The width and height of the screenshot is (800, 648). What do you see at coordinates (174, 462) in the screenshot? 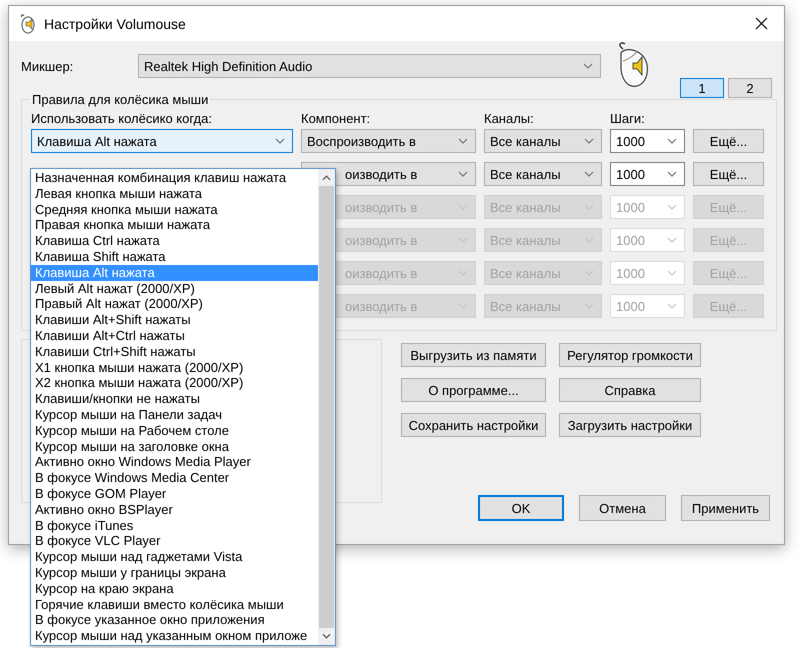
I see `list-item: Активно окно Windows Media Player` at bounding box center [174, 462].